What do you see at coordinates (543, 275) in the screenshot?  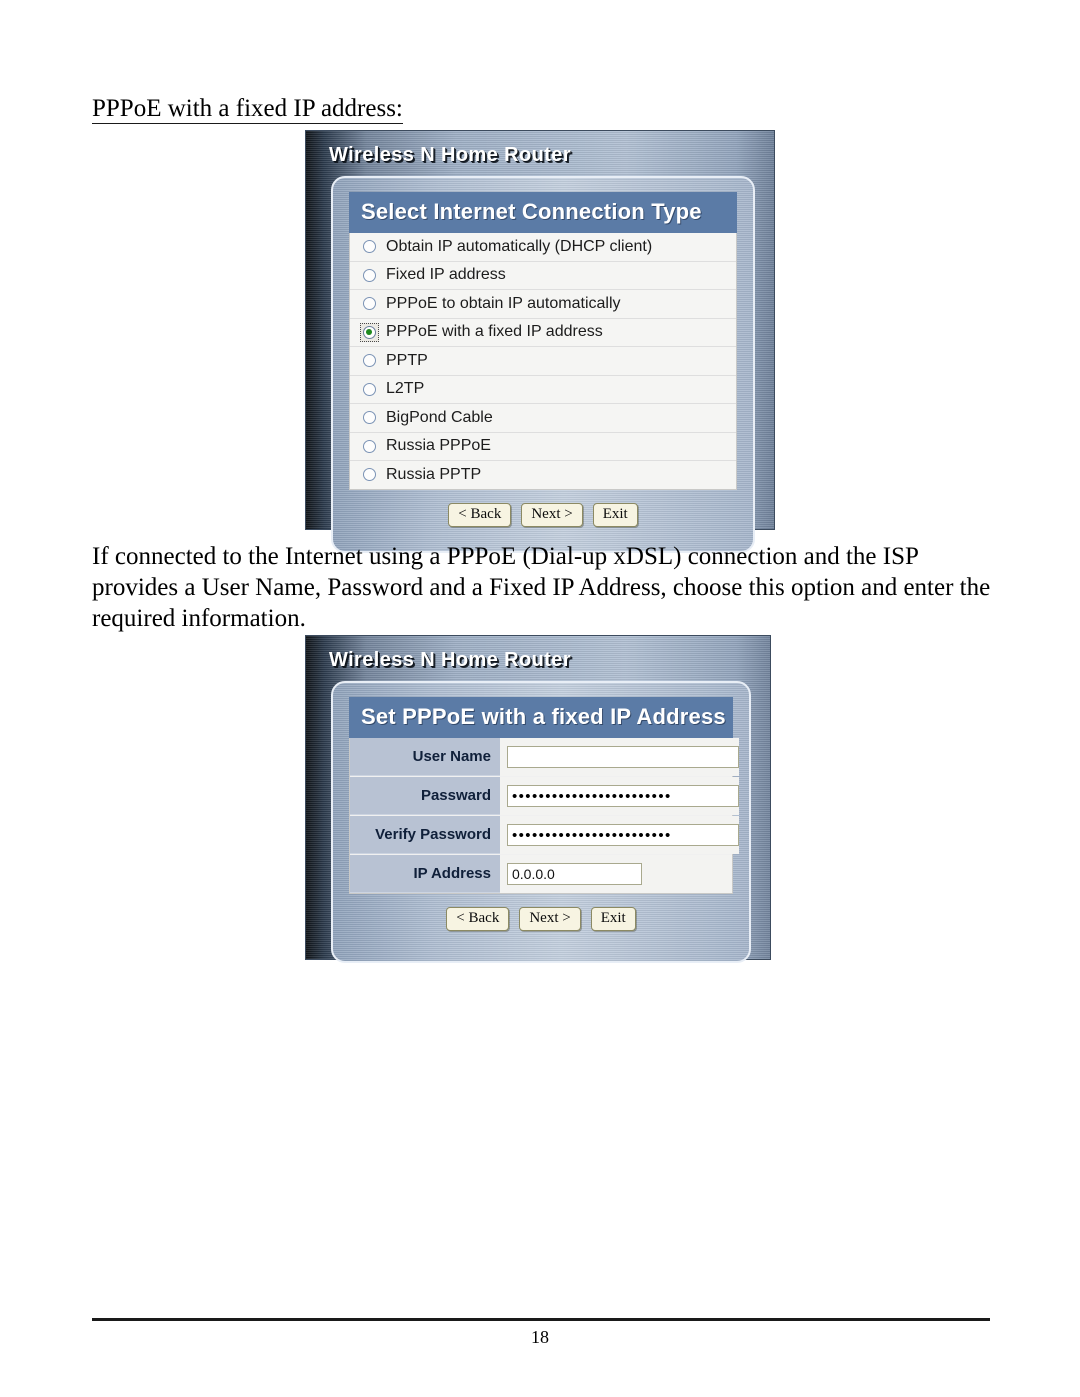 I see `radio-row-fixed-ip: Fixed IP address` at bounding box center [543, 275].